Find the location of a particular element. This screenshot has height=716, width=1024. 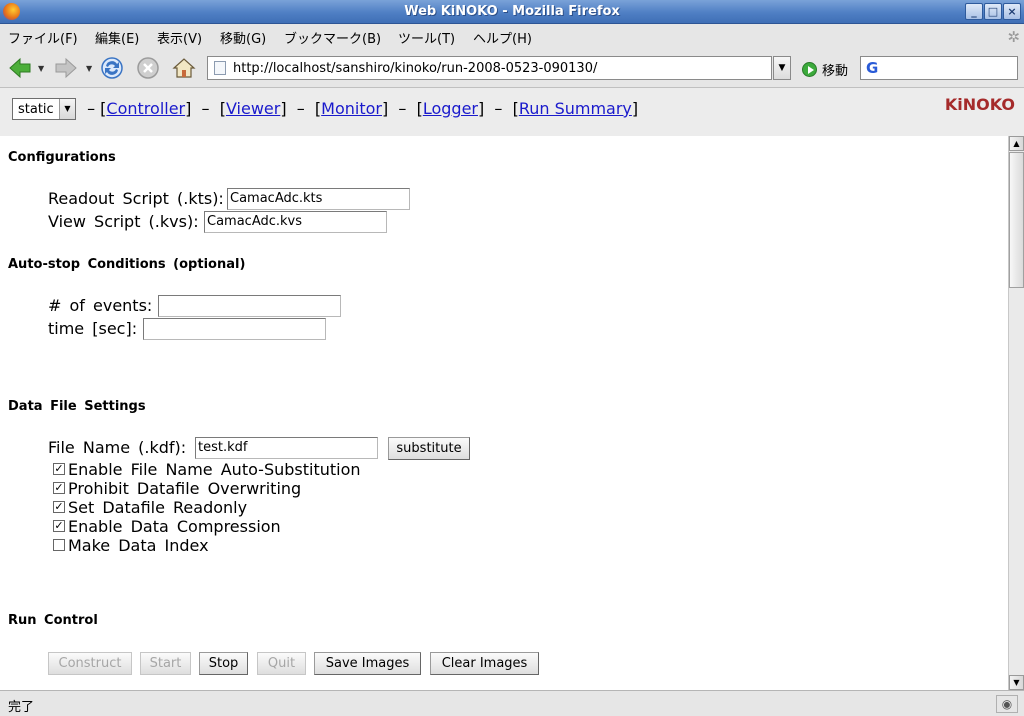

quit-button: Quit is located at coordinates (281, 663).